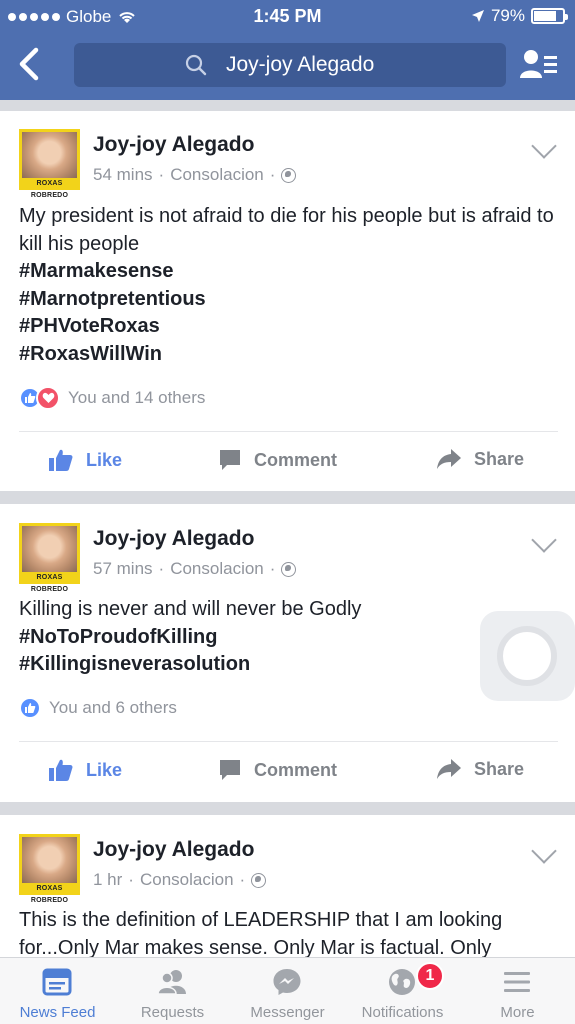 This screenshot has width=575, height=1024. I want to click on reaction-summary: You and 14 others, so click(112, 398).